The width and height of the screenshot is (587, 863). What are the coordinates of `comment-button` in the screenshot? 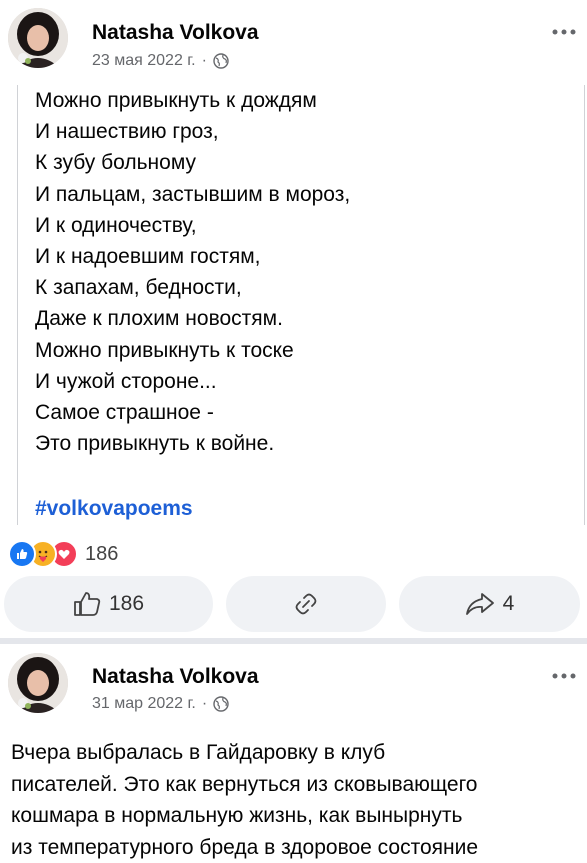 It's located at (306, 604).